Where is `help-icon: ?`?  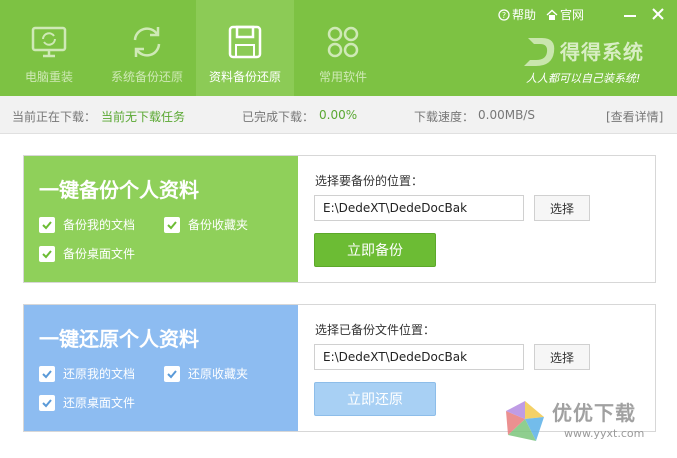
help-icon: ? is located at coordinates (504, 14).